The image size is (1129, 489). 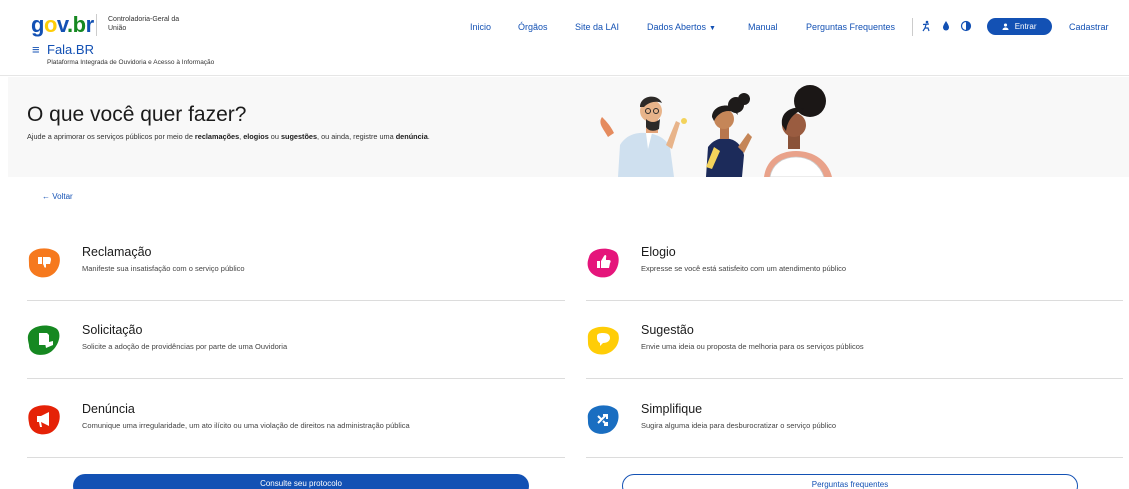 What do you see at coordinates (137, 114) in the screenshot?
I see `page-title: O que você quer fazer?` at bounding box center [137, 114].